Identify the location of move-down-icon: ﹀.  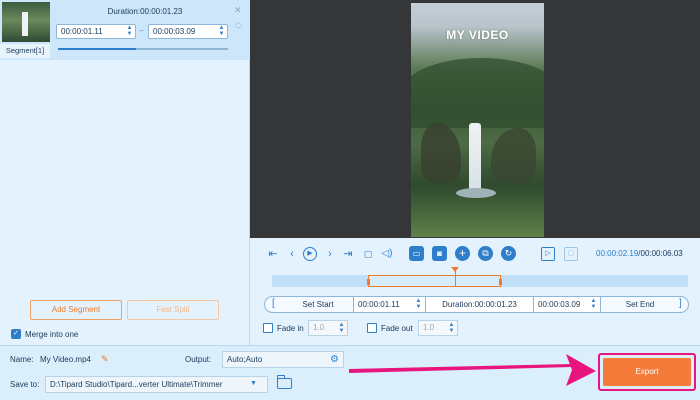
(238, 30).